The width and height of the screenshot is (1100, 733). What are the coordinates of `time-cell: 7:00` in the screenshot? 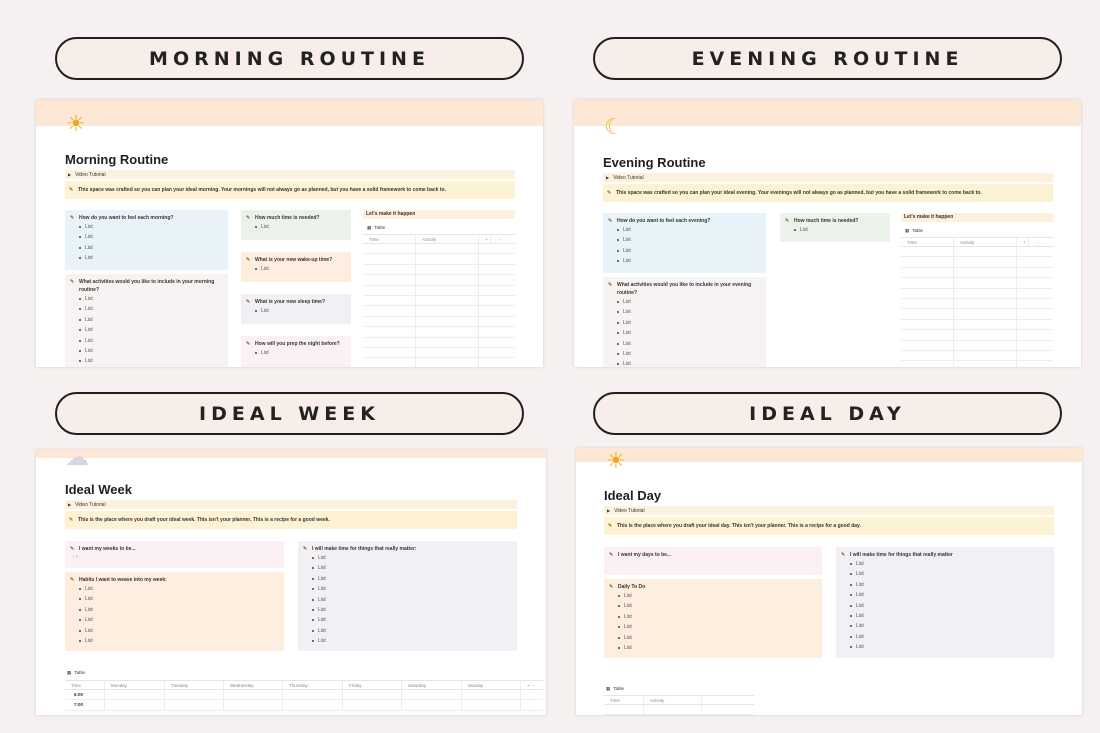 It's located at (85, 705).